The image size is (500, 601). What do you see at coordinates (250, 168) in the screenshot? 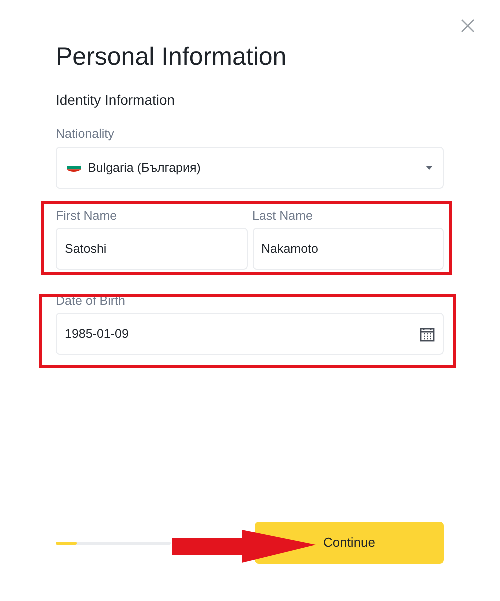
I see `nationality-select: Bulgaria (България)` at bounding box center [250, 168].